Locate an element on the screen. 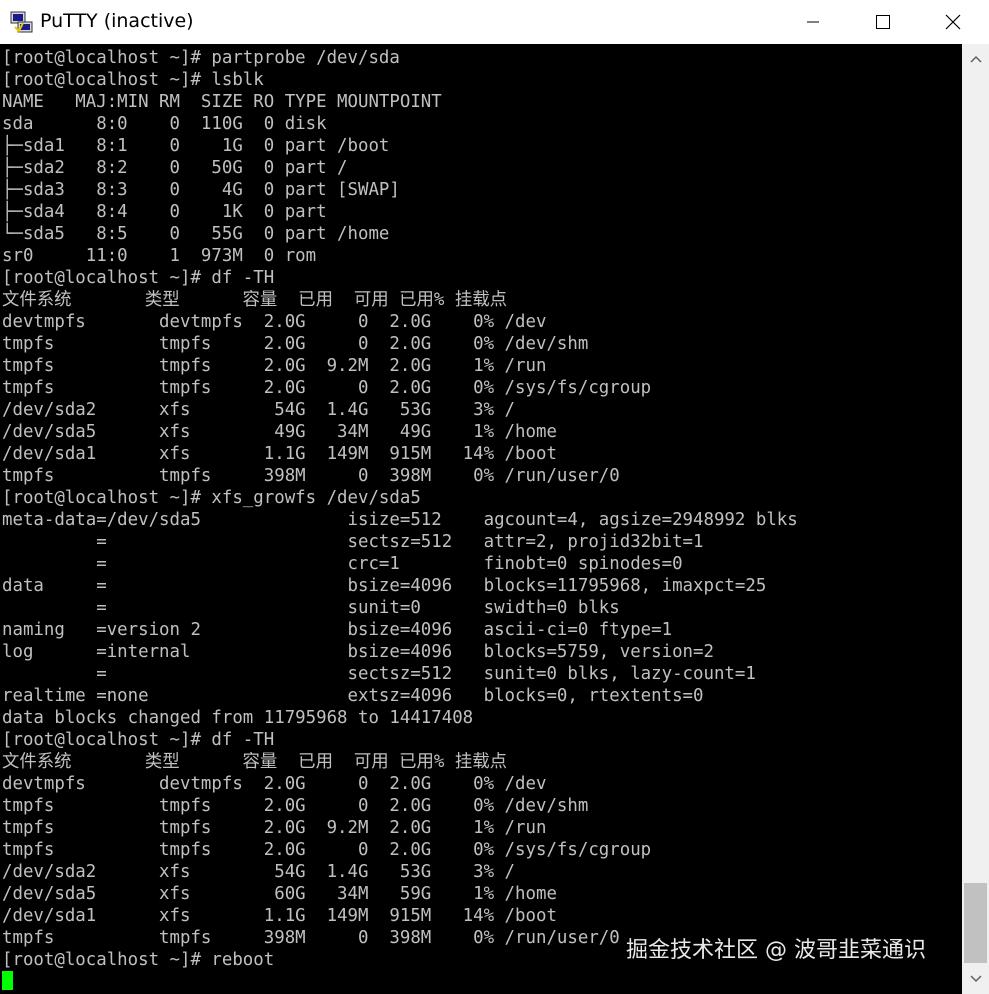  maximize-button is located at coordinates (883, 22).